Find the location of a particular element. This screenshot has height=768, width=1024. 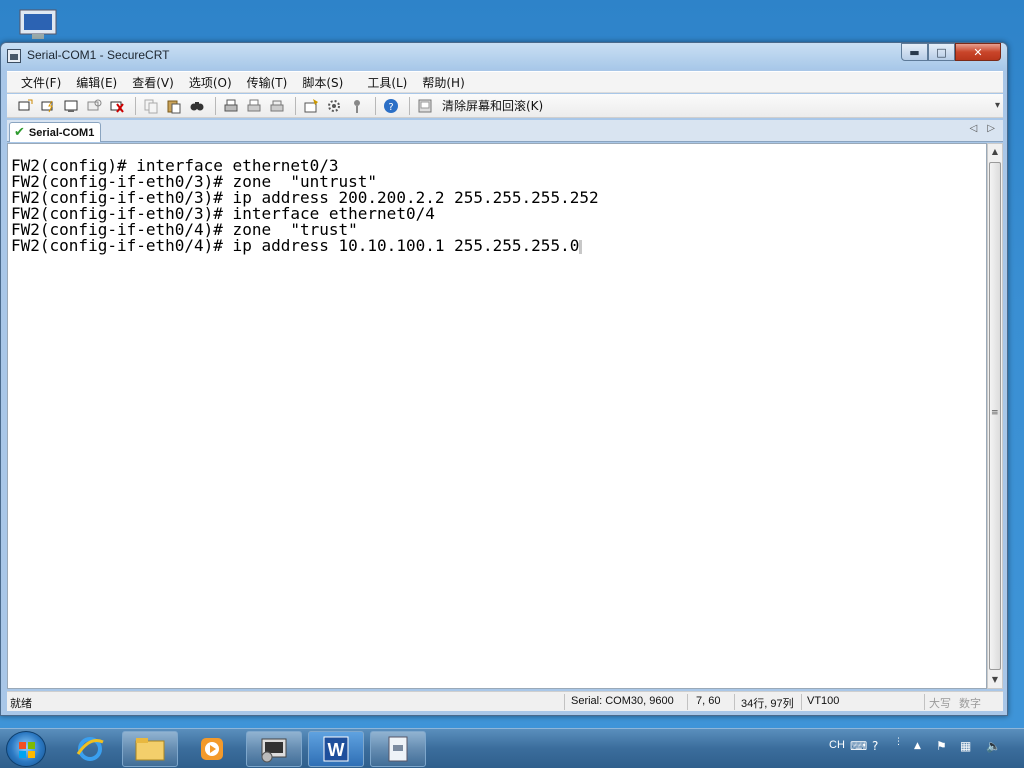

global-options-icon is located at coordinates (334, 106).